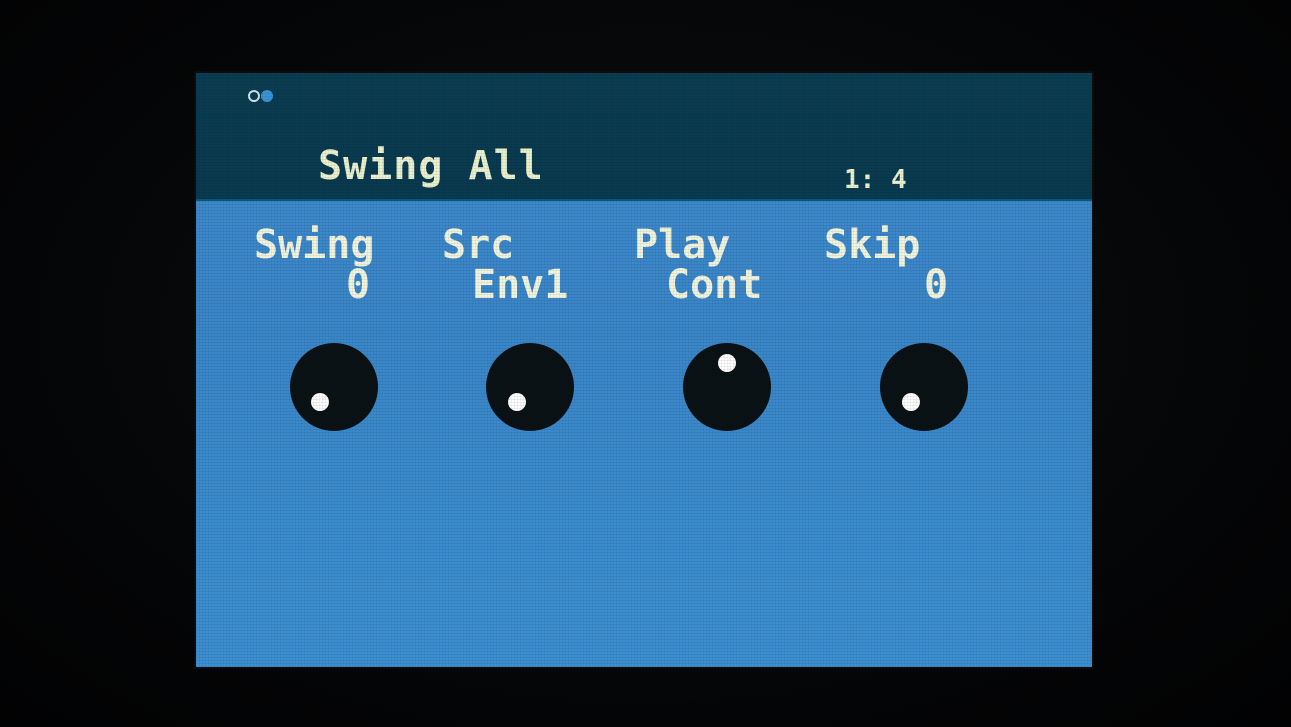 Image resolution: width=1291 pixels, height=727 pixels. Describe the element at coordinates (875, 180) in the screenshot. I see `position-readout: 1: 4` at that location.